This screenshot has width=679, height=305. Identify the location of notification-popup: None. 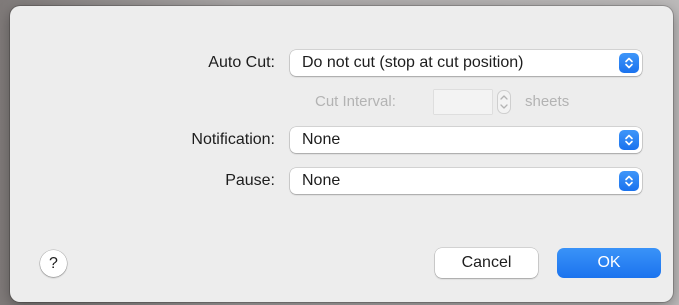
(466, 140).